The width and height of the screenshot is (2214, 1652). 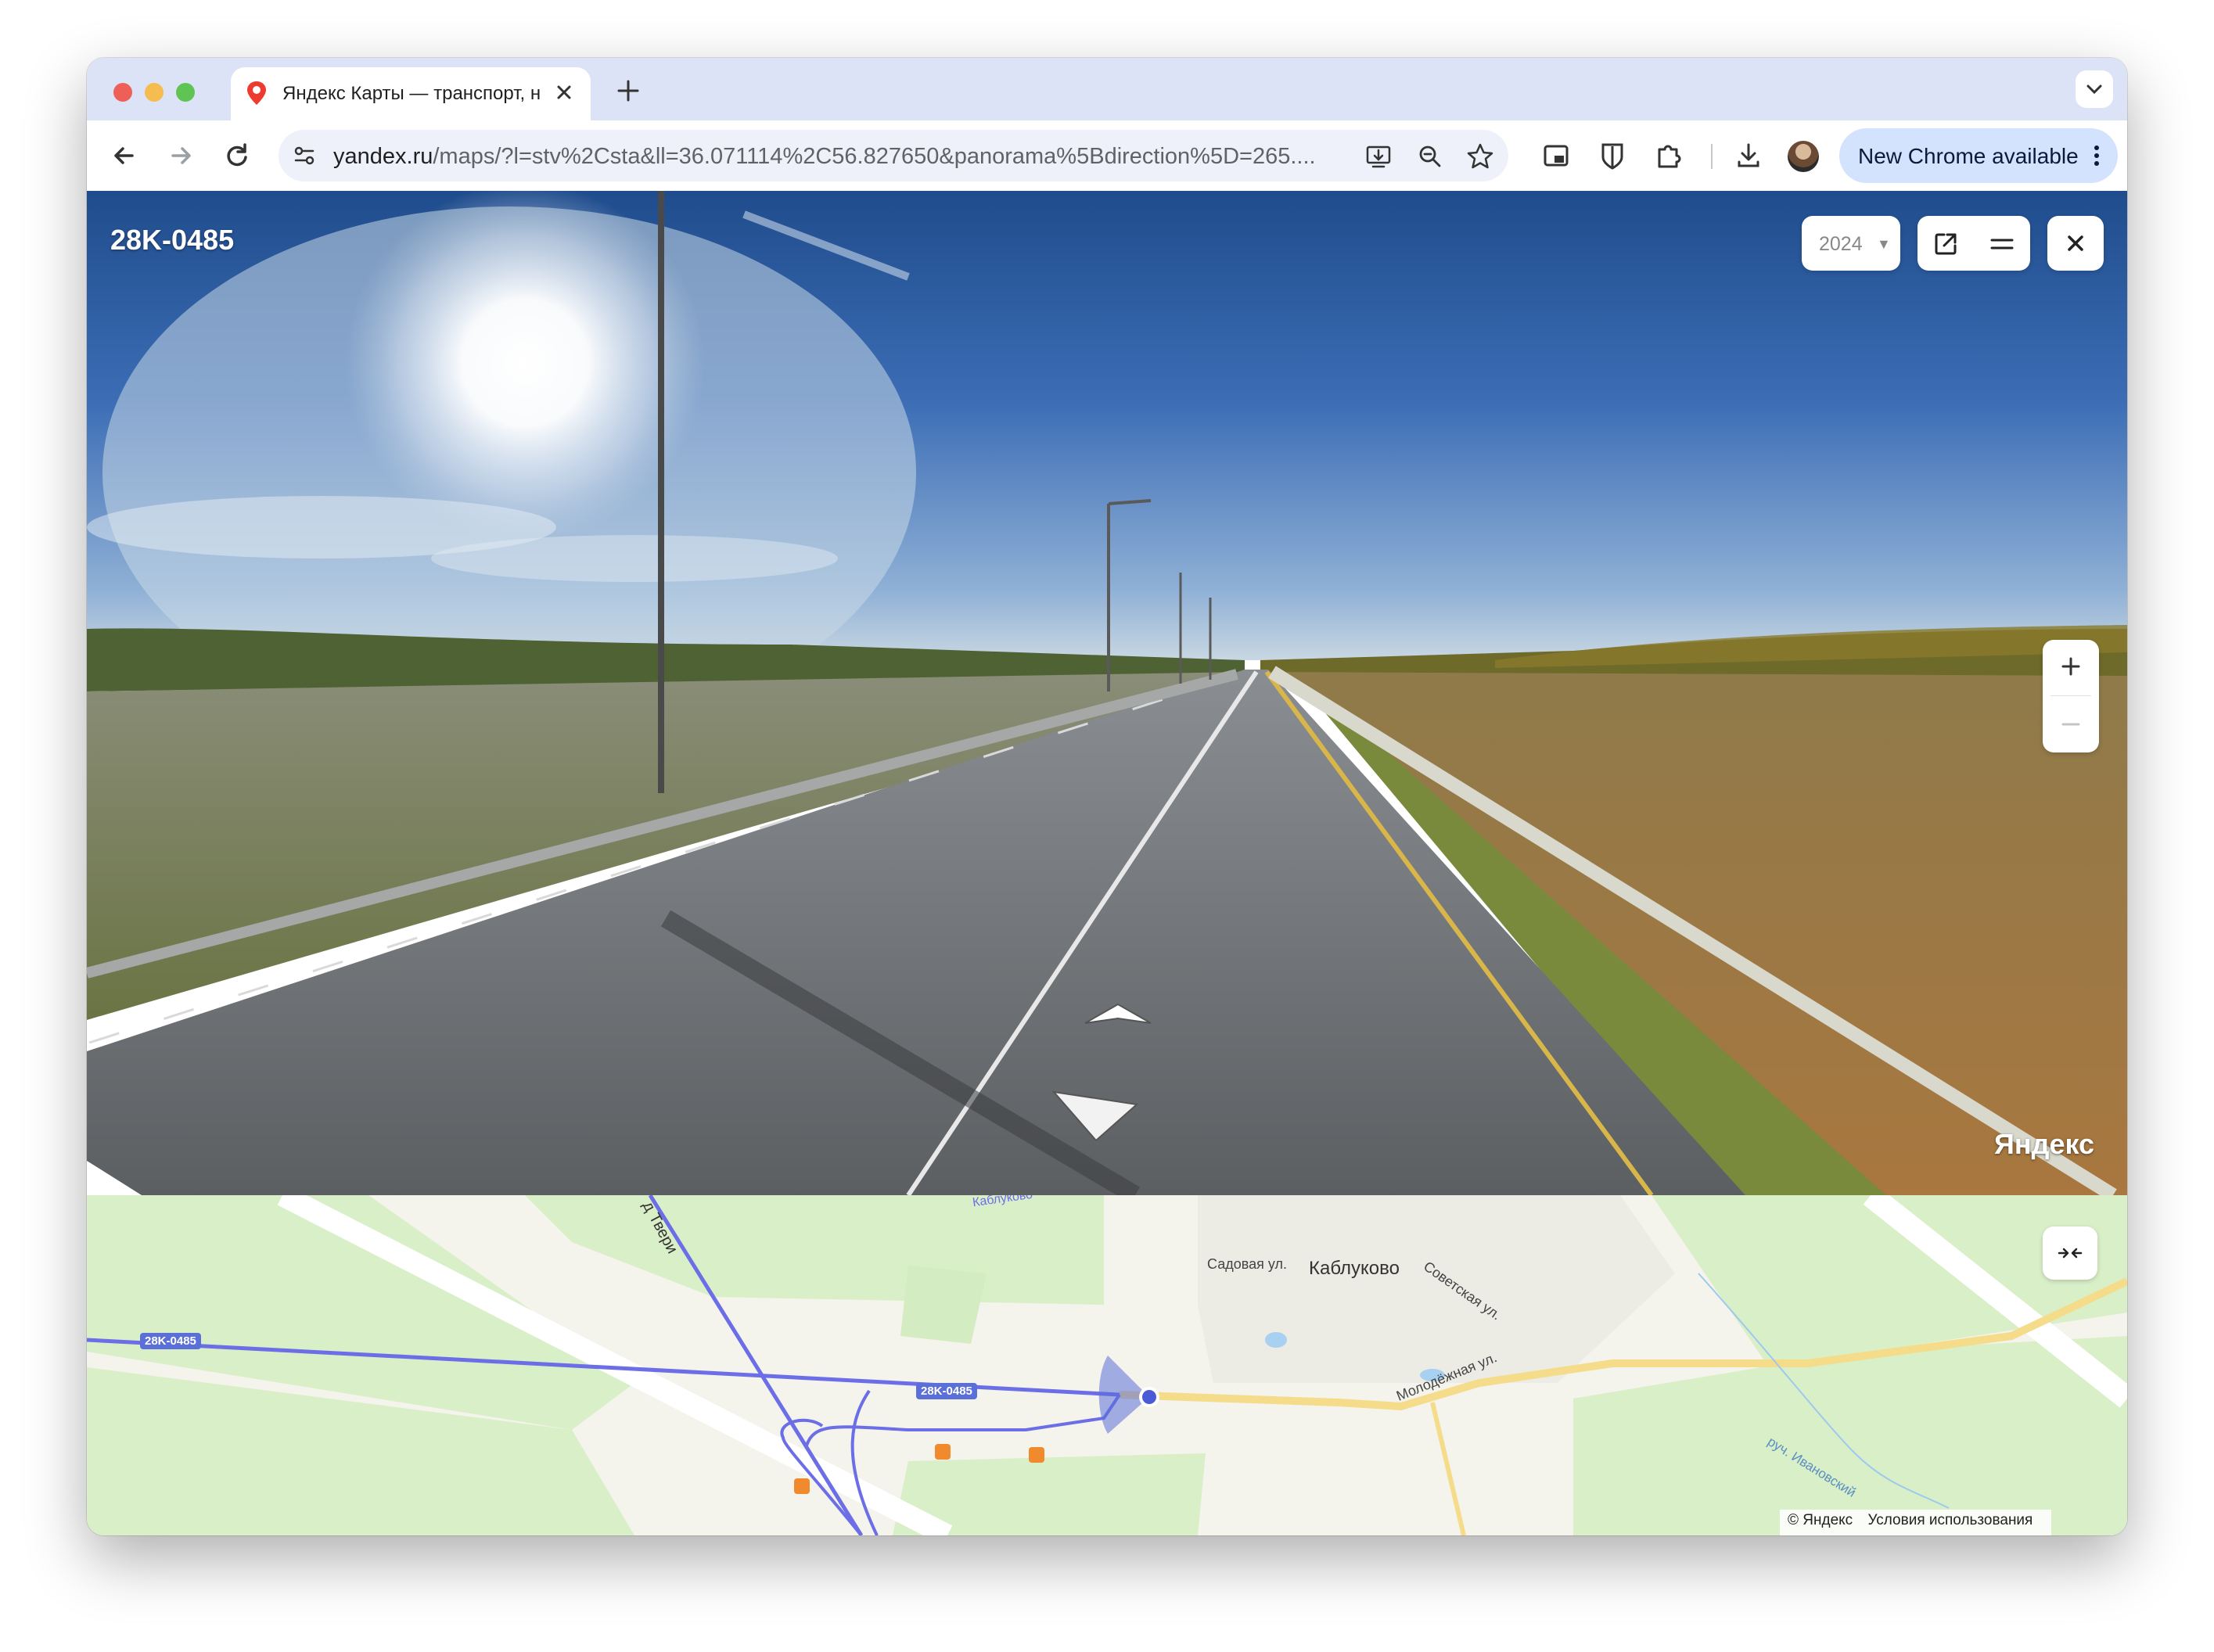 I want to click on zoom-in-icon, so click(x=2071, y=666).